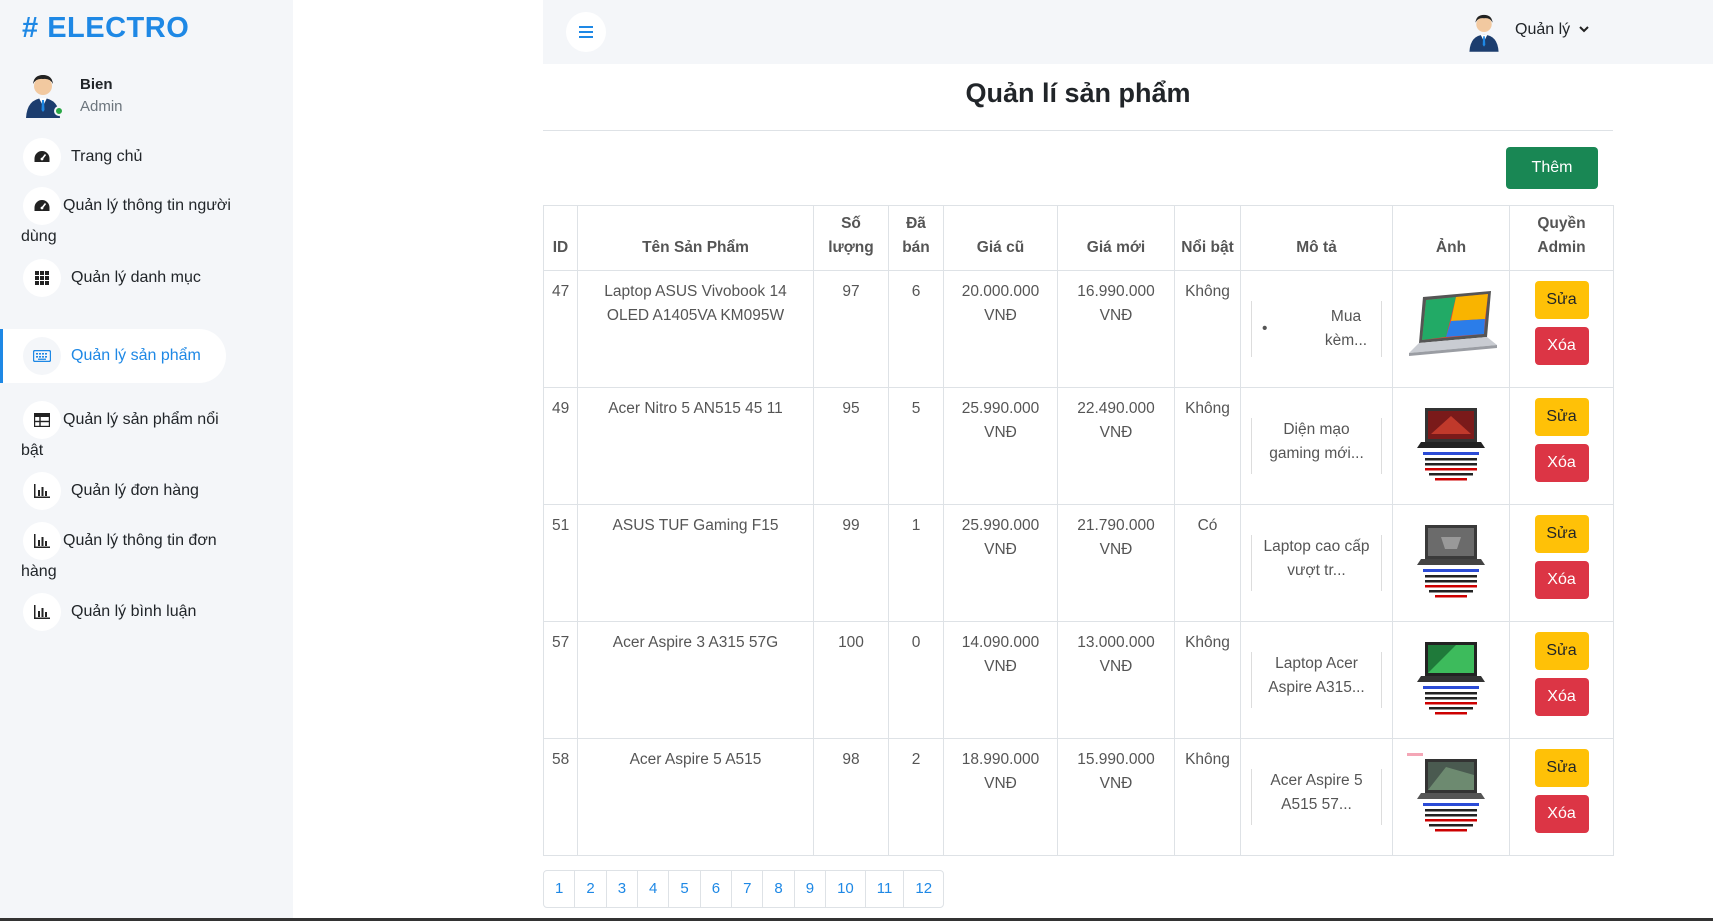  Describe the element at coordinates (107, 156) in the screenshot. I see `sidebar-item-label: Trang chủ` at that location.